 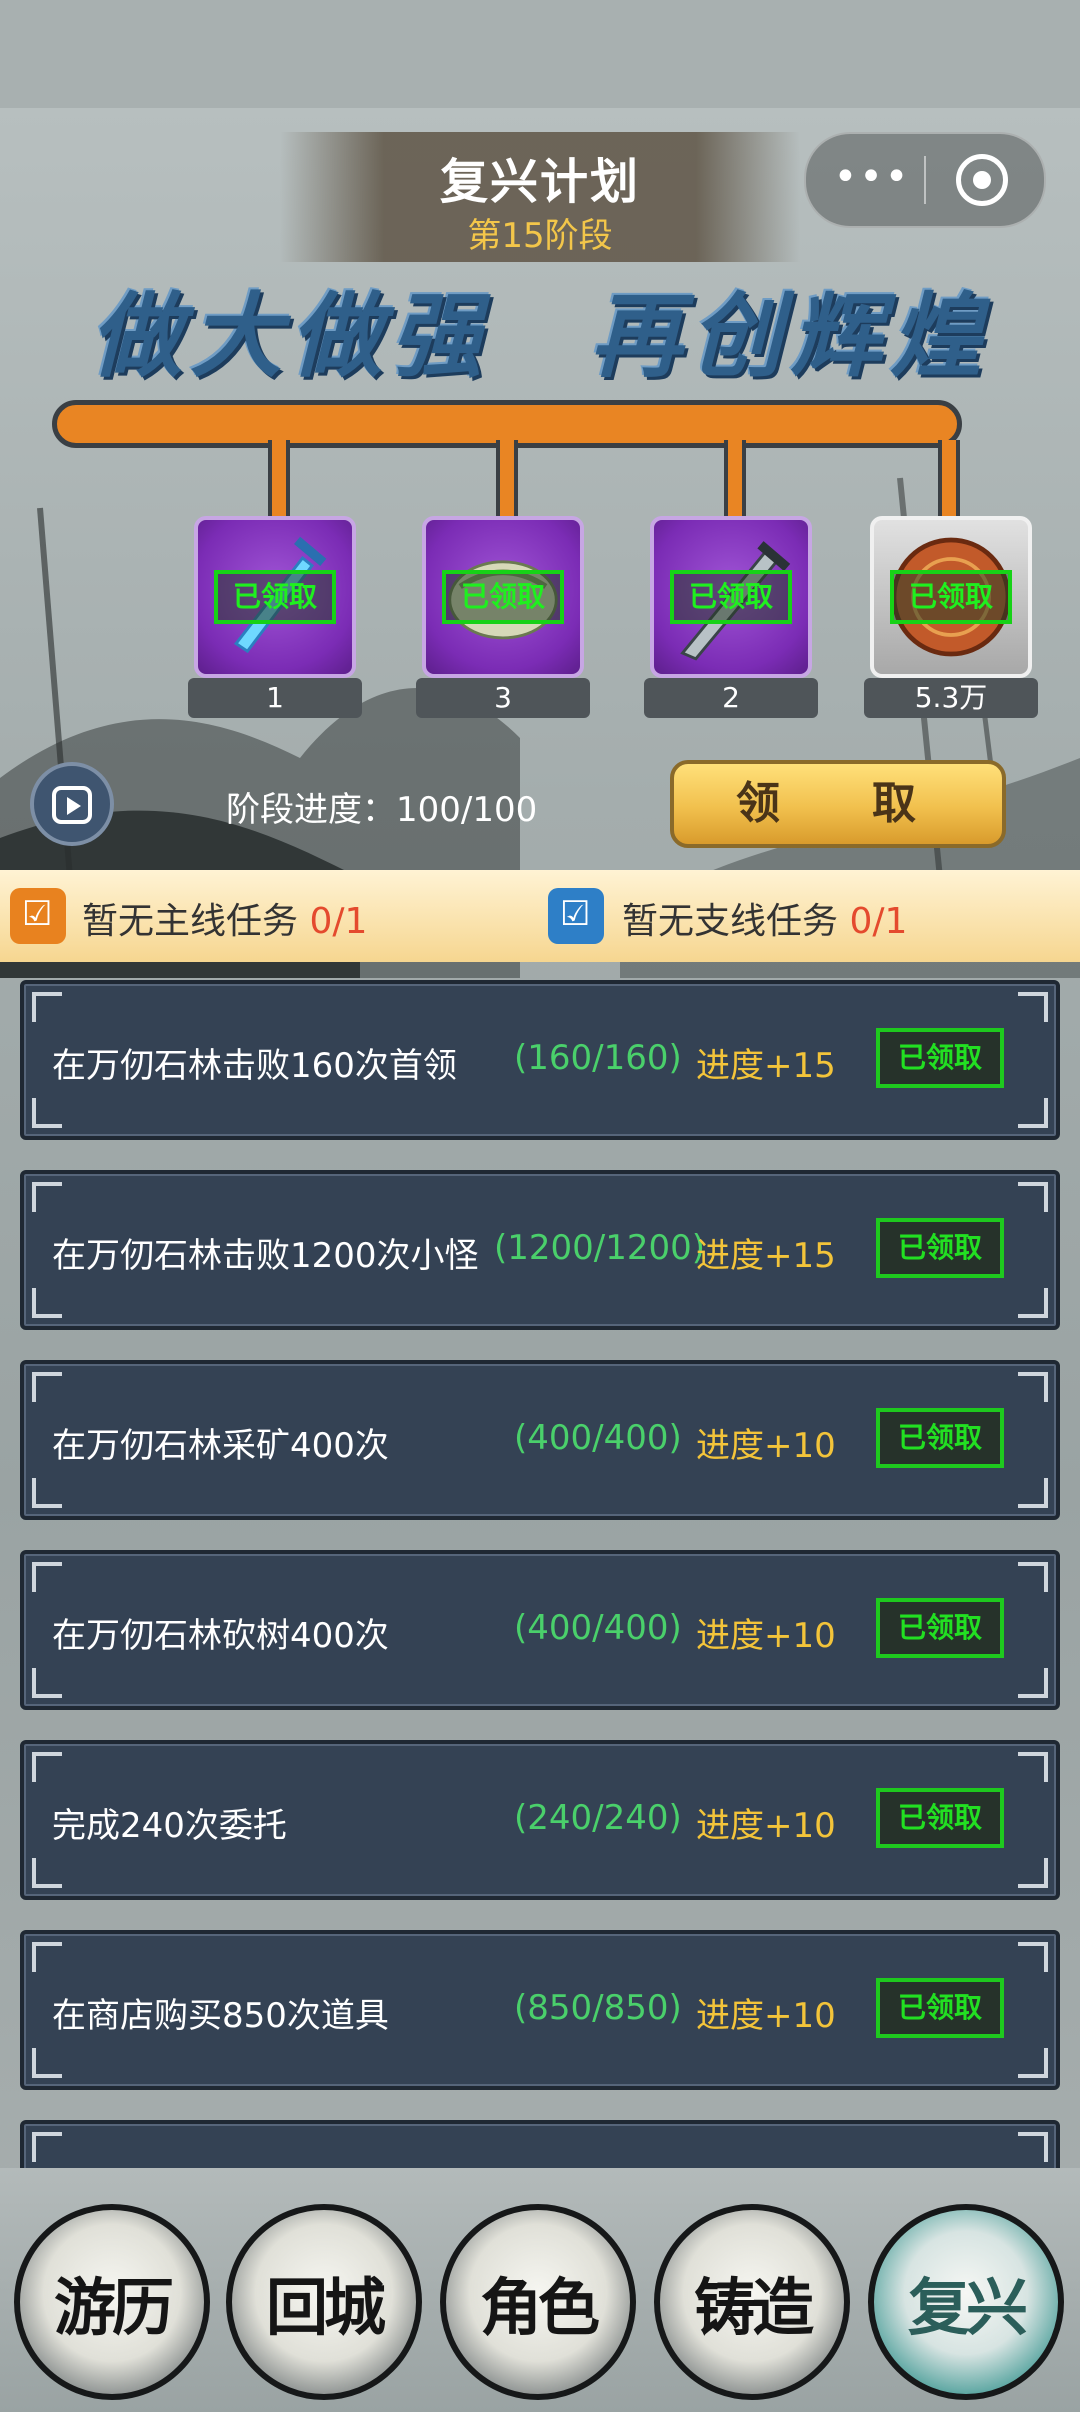 What do you see at coordinates (265, 1256) in the screenshot?
I see `task-name: 在万仞石林击败1200次小怪` at bounding box center [265, 1256].